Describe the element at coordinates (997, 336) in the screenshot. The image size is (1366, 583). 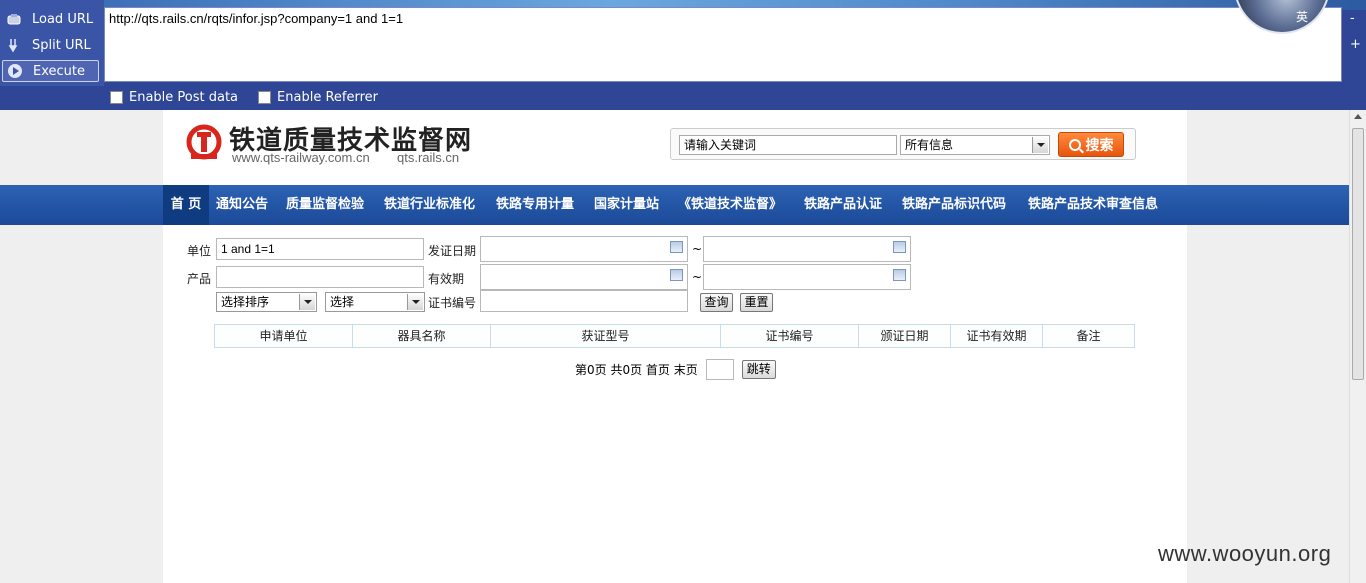
I see `col-validity: 证书有效期` at that location.